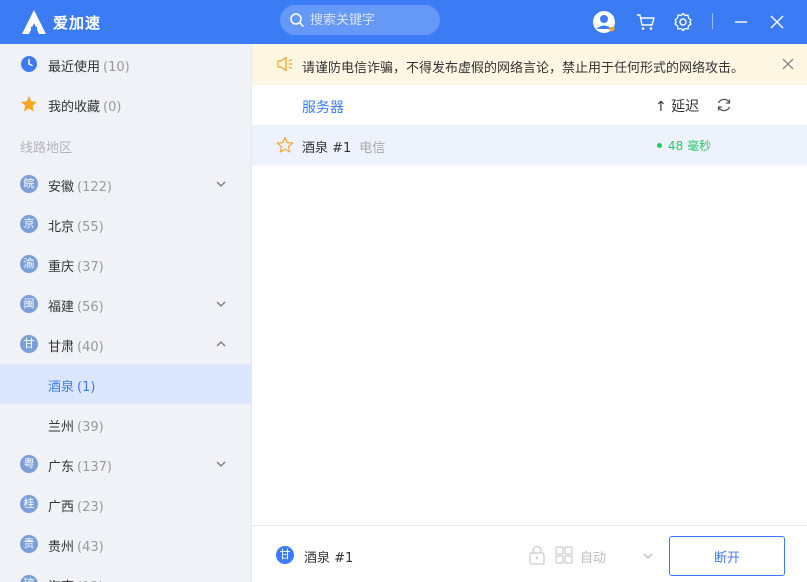 Image resolution: width=807 pixels, height=582 pixels. Describe the element at coordinates (125, 544) in the screenshot. I see `sidebar-item-region: 贵贵州 (43)` at that location.